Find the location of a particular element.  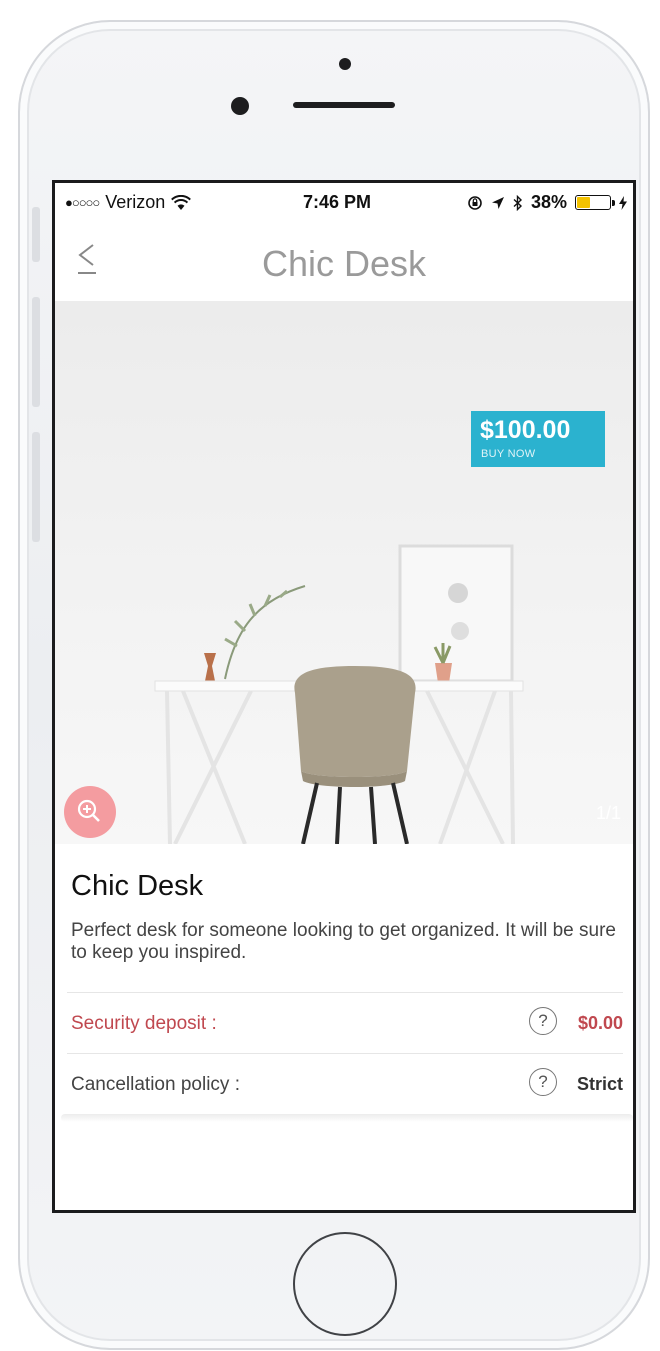

volume-down-button is located at coordinates (36, 487).